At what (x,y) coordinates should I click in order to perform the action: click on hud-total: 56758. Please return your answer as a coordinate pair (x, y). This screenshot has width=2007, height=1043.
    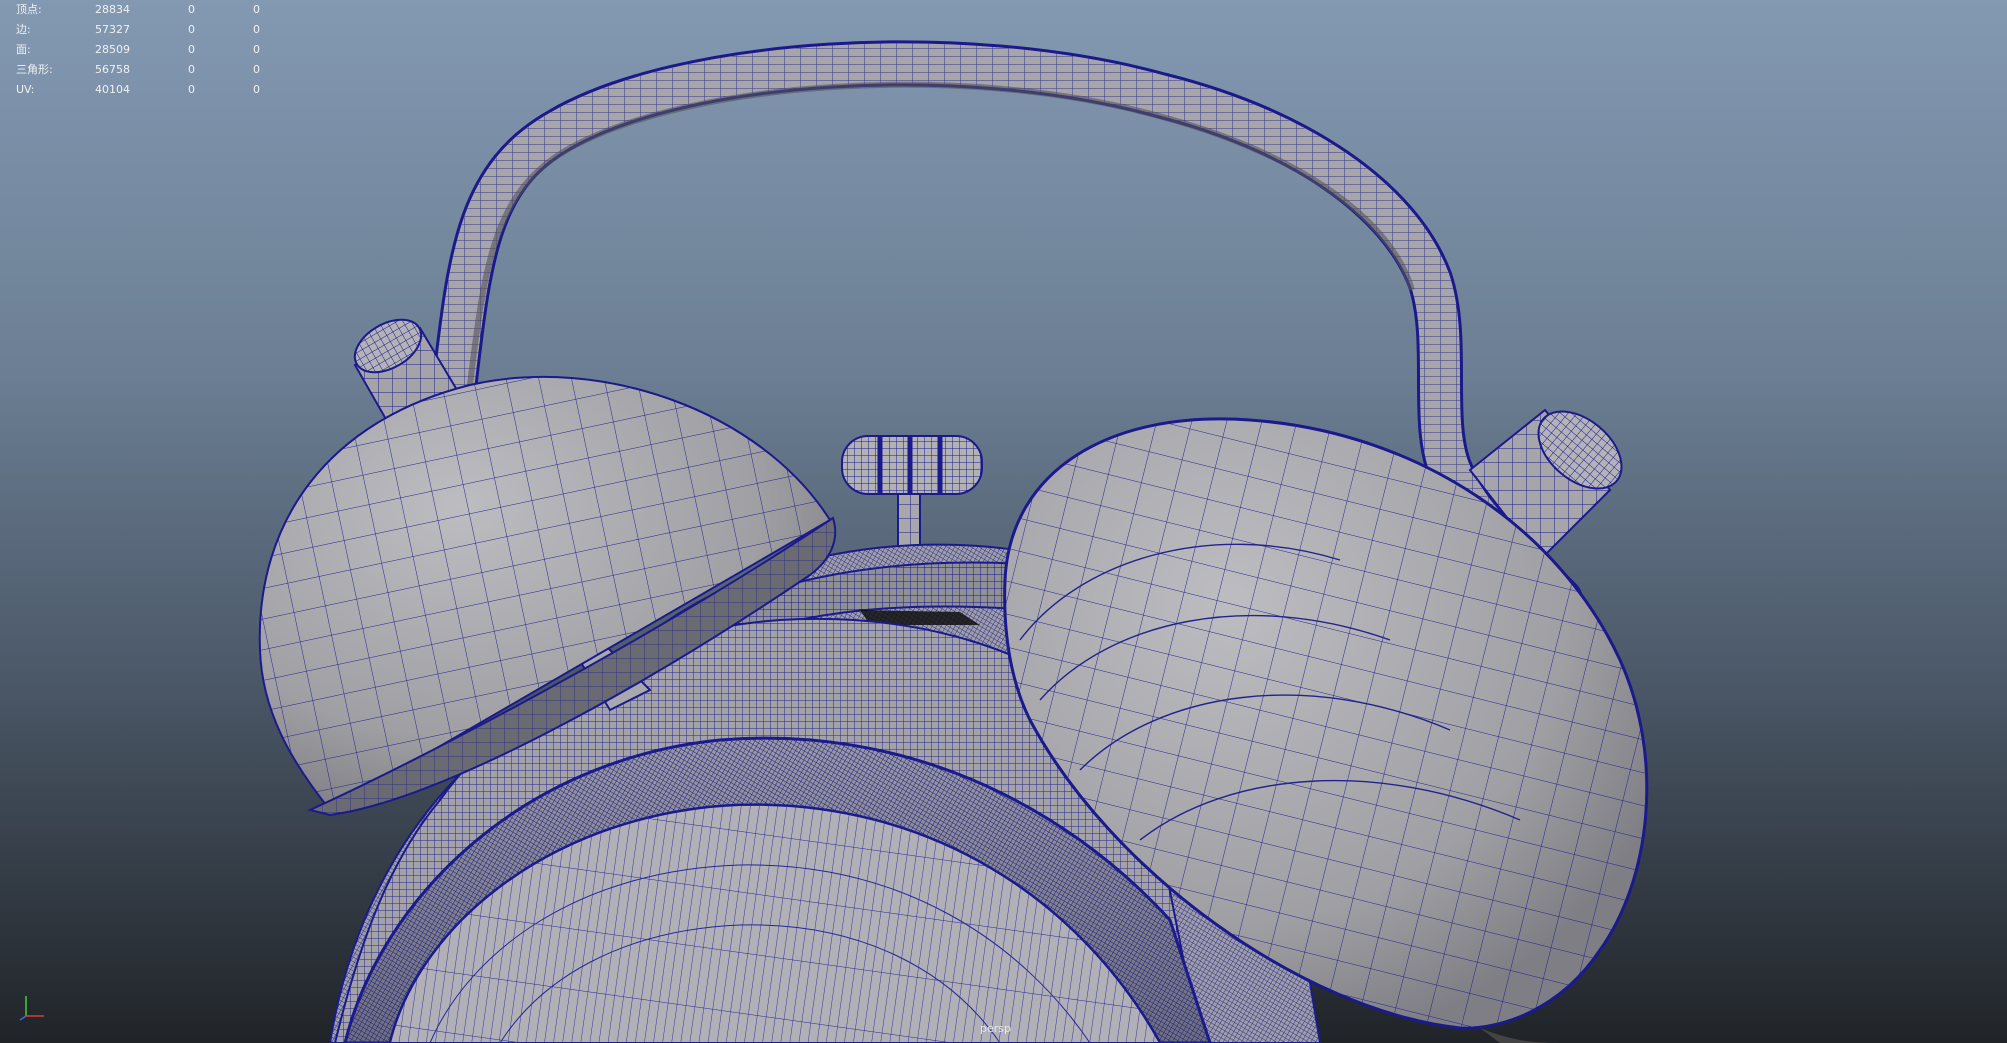
    Looking at the image, I should click on (112, 69).